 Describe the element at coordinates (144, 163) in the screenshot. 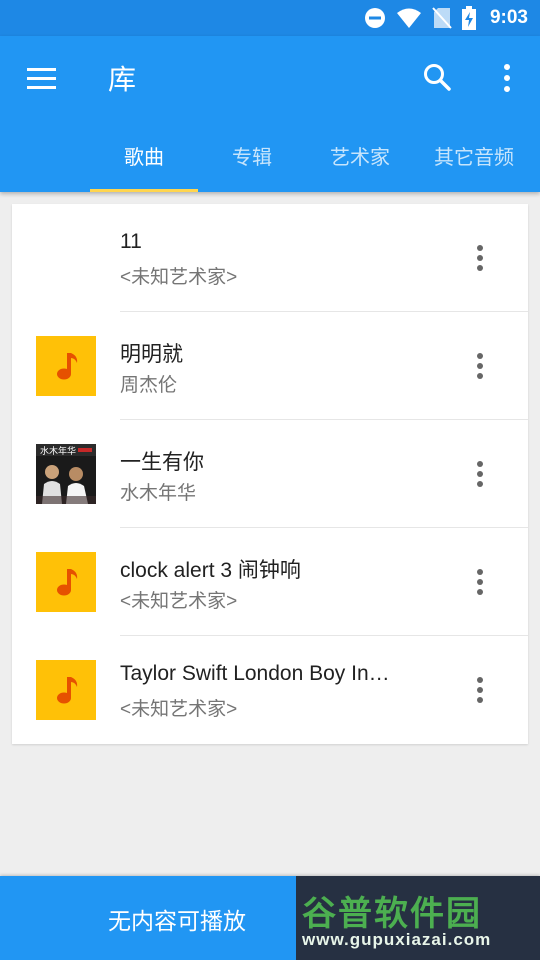

I see `tab-songs: 歌曲` at that location.